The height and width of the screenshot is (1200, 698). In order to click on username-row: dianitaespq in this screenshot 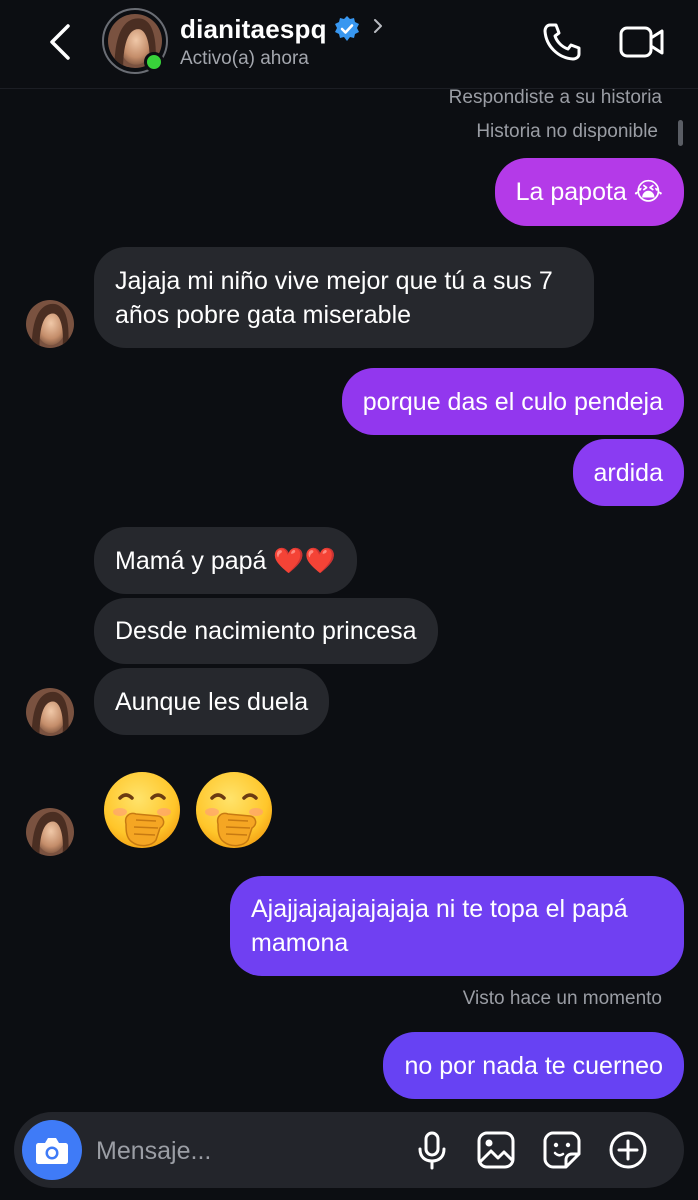, I will do `click(283, 29)`.